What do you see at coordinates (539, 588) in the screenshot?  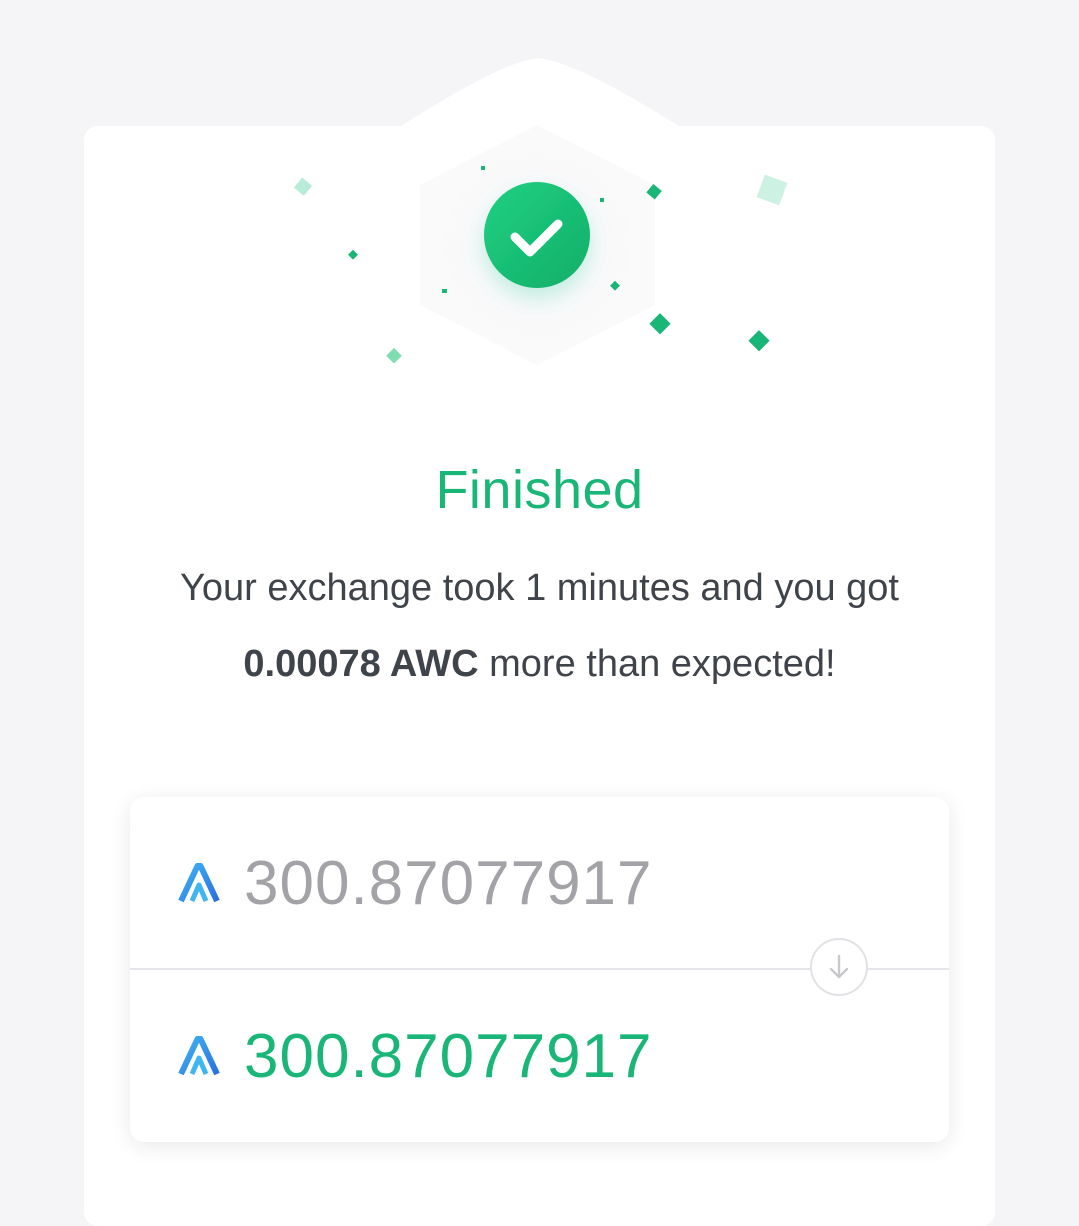 I see `status-message-line1: Your exchange took 1 minutes and you got` at bounding box center [539, 588].